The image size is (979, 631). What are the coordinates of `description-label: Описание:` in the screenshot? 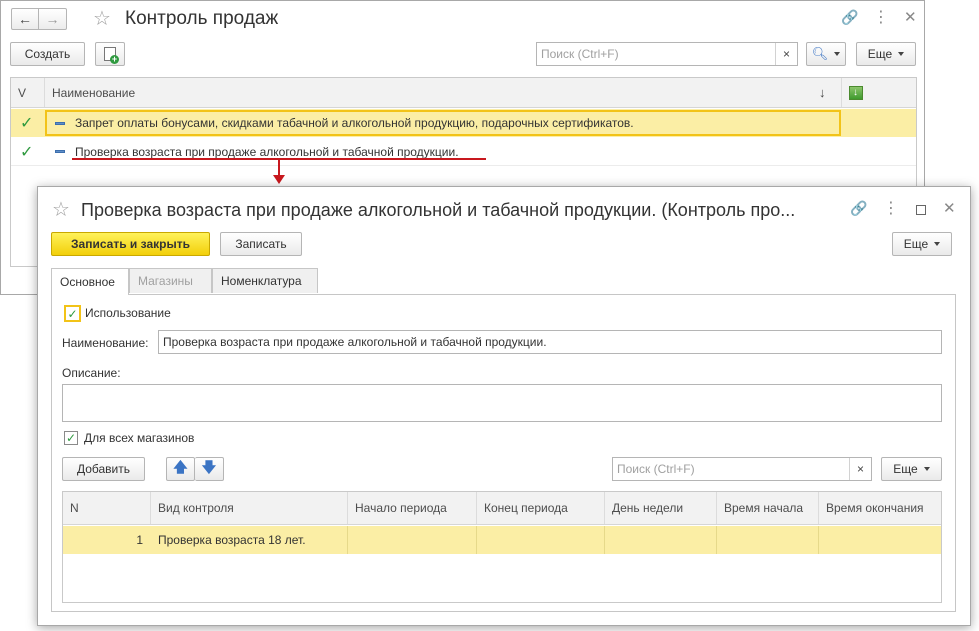 It's located at (91, 373).